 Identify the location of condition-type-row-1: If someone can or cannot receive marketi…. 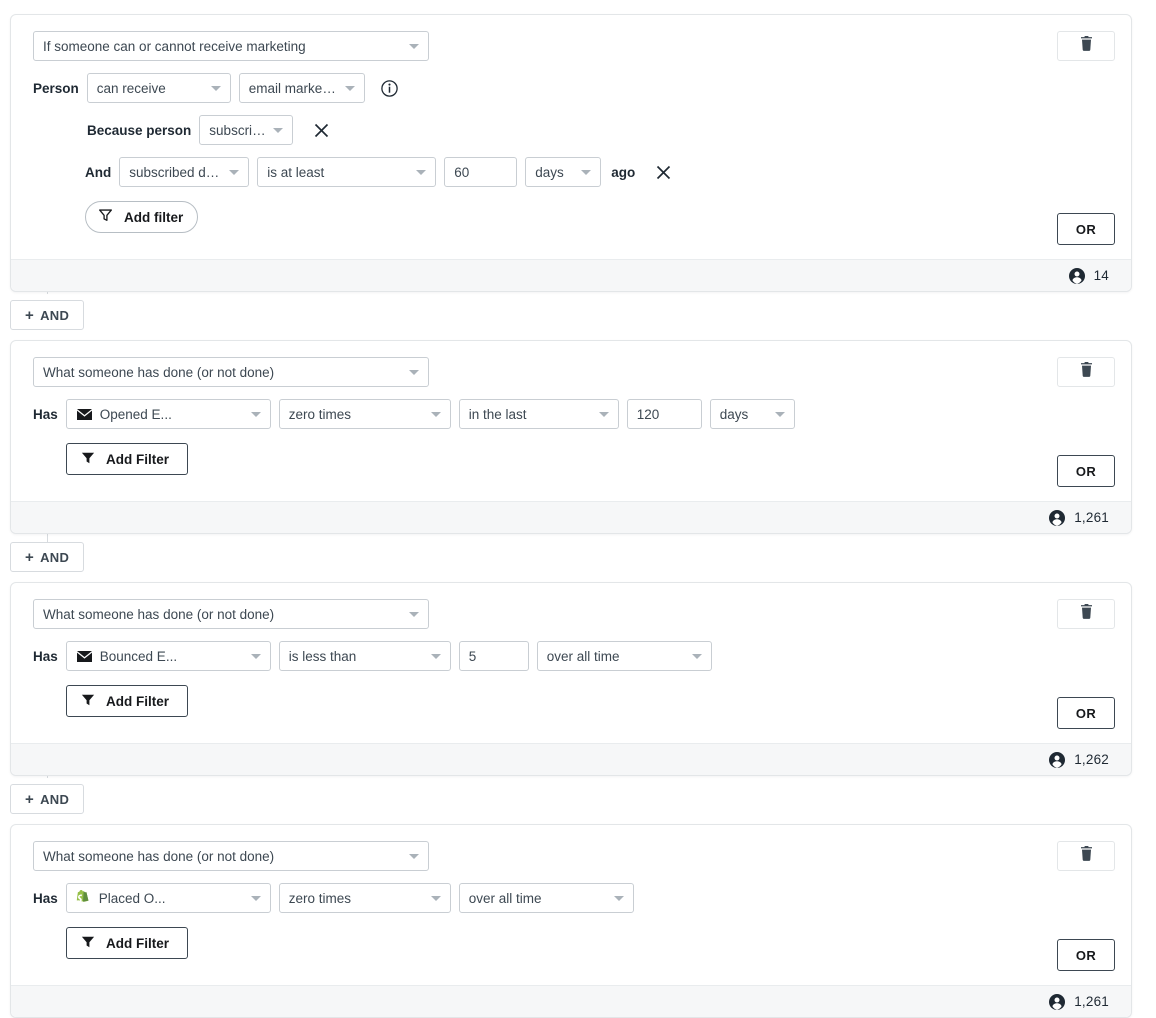
(574, 46).